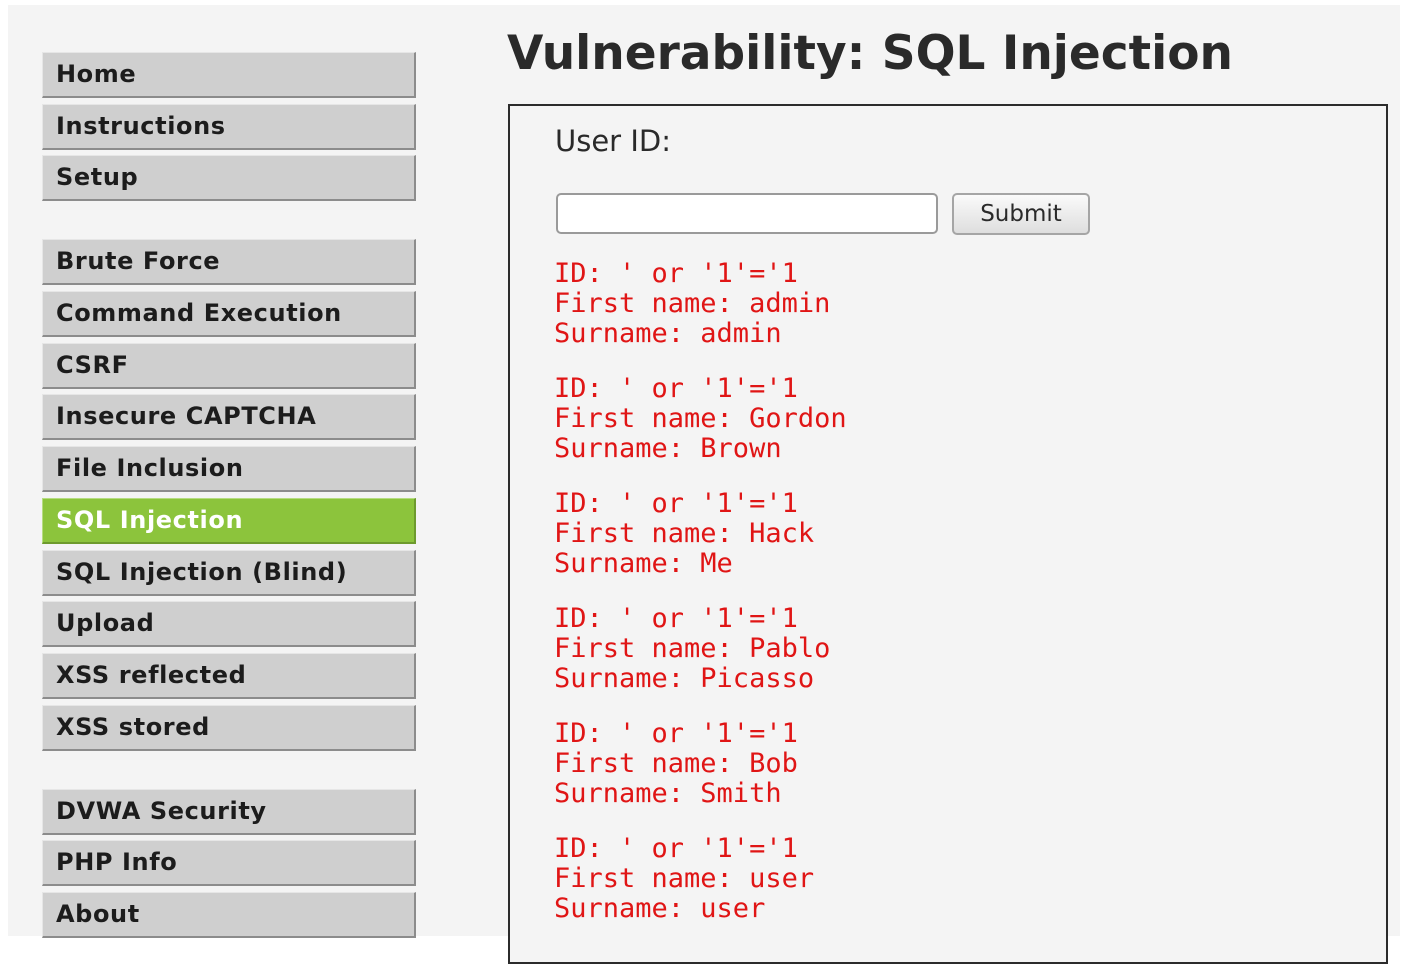 Image resolution: width=1403 pixels, height=964 pixels. I want to click on result-first-name-line: First name: Gordon, so click(700, 418).